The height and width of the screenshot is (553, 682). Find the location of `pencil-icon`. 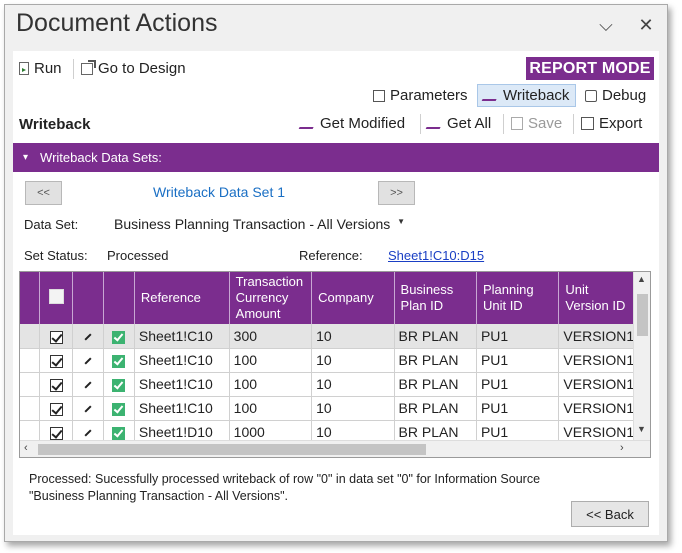

pencil-icon is located at coordinates (88, 409).